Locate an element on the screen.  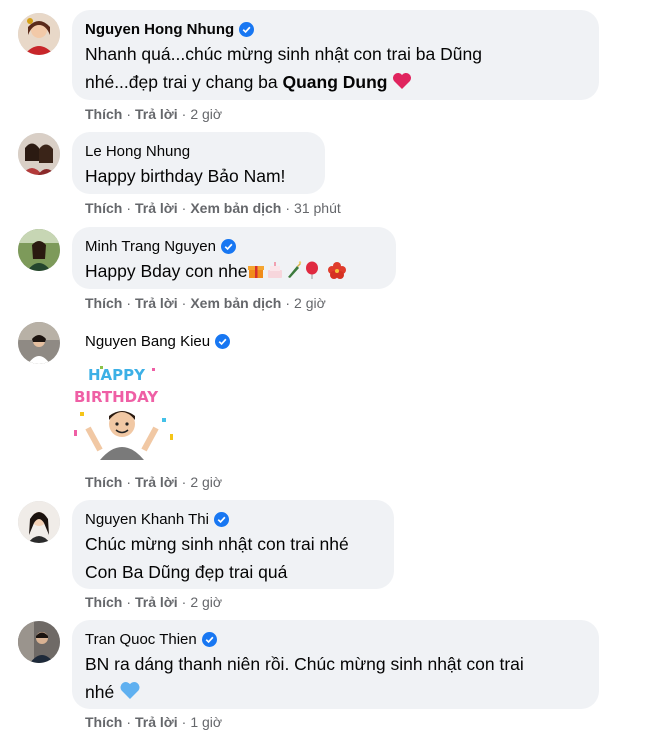
commenter-name: Nguyen Bang Kieu is located at coordinates (147, 341).